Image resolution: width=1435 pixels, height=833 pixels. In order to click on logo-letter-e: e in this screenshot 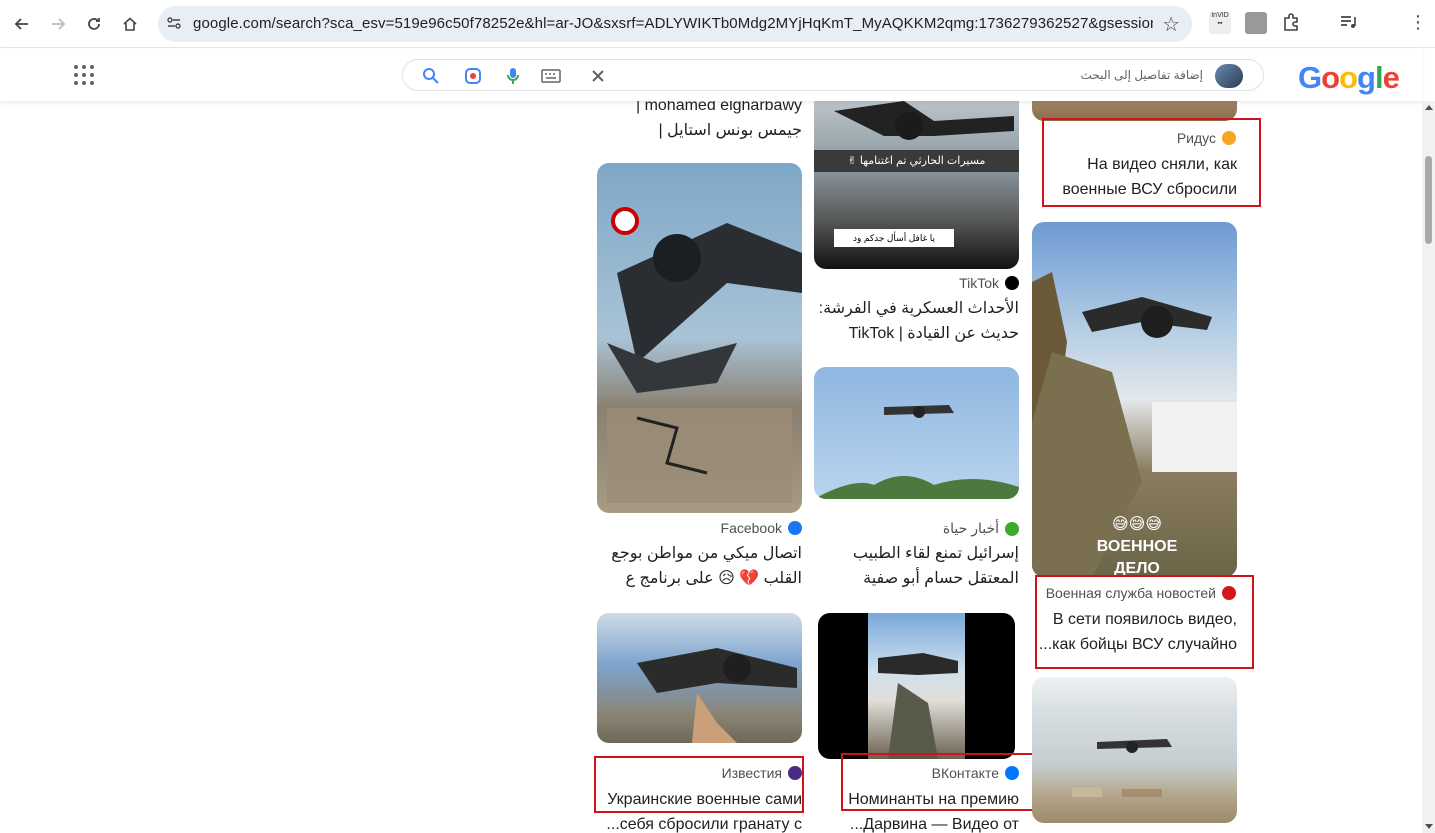, I will do `click(1391, 77)`.